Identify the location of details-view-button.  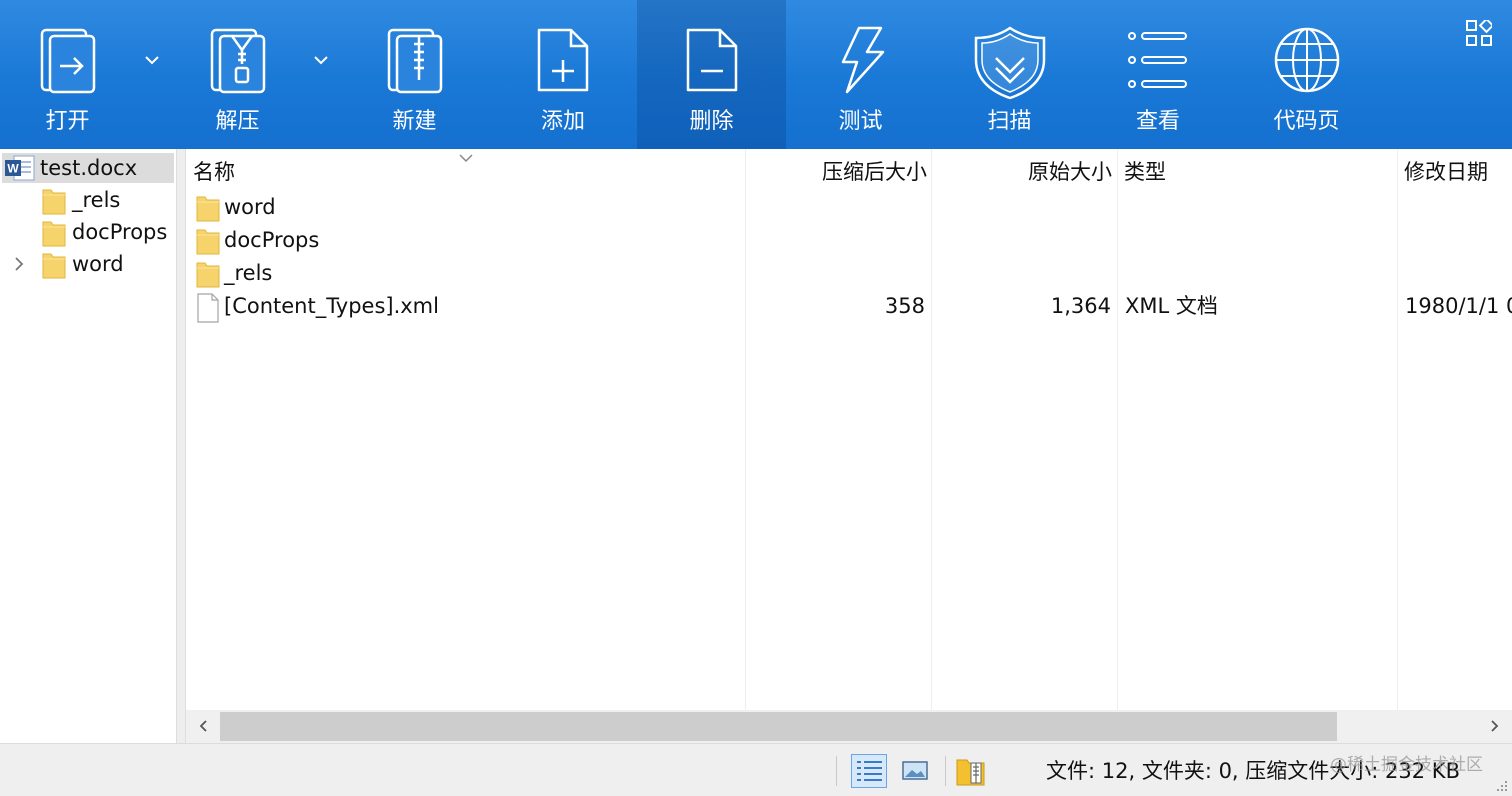
(869, 771).